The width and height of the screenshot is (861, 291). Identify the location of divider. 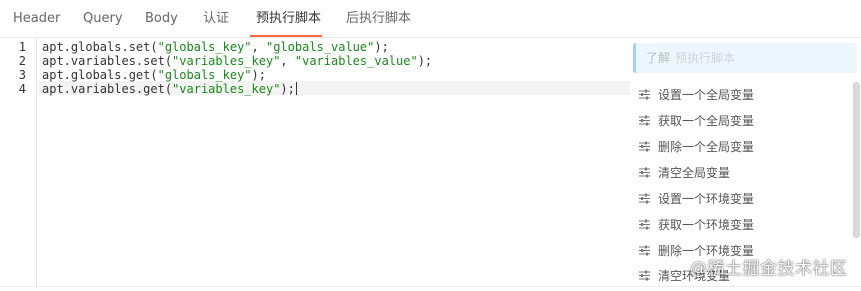
(430, 286).